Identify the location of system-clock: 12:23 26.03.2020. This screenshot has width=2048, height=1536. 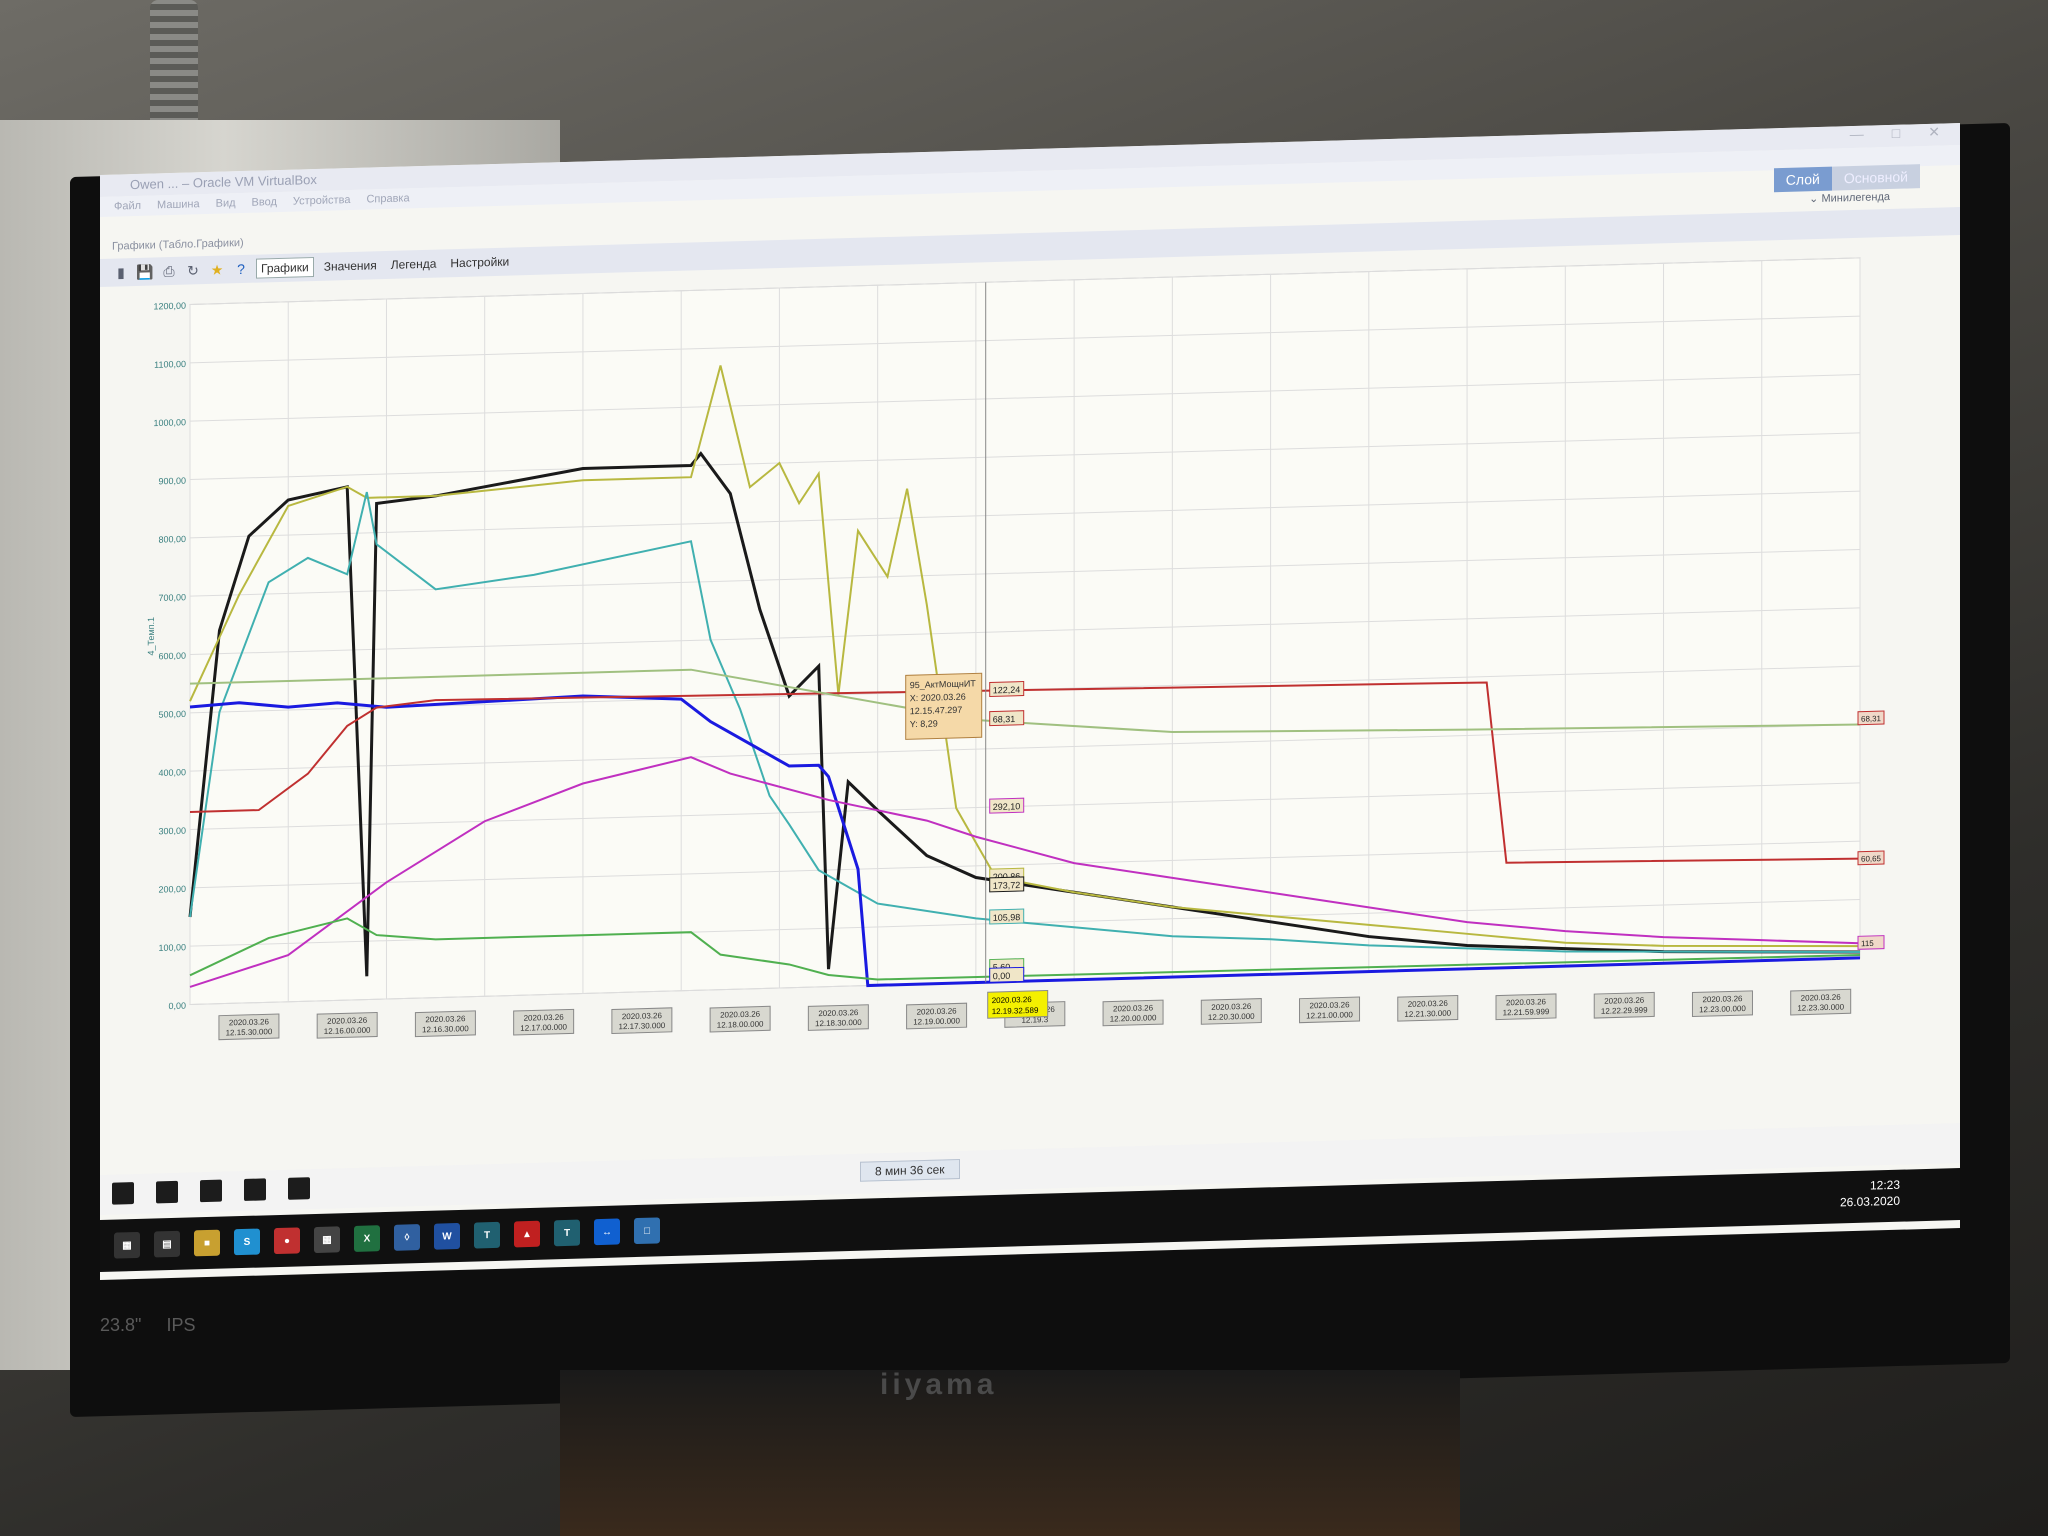
(1870, 1194).